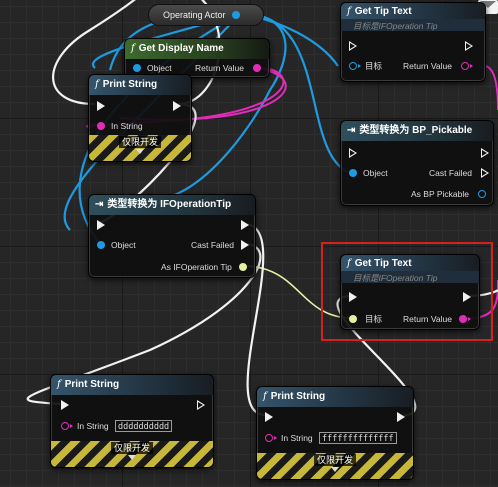 The height and width of the screenshot is (487, 498). I want to click on operating-actor-node: Operating Actor, so click(206, 15).